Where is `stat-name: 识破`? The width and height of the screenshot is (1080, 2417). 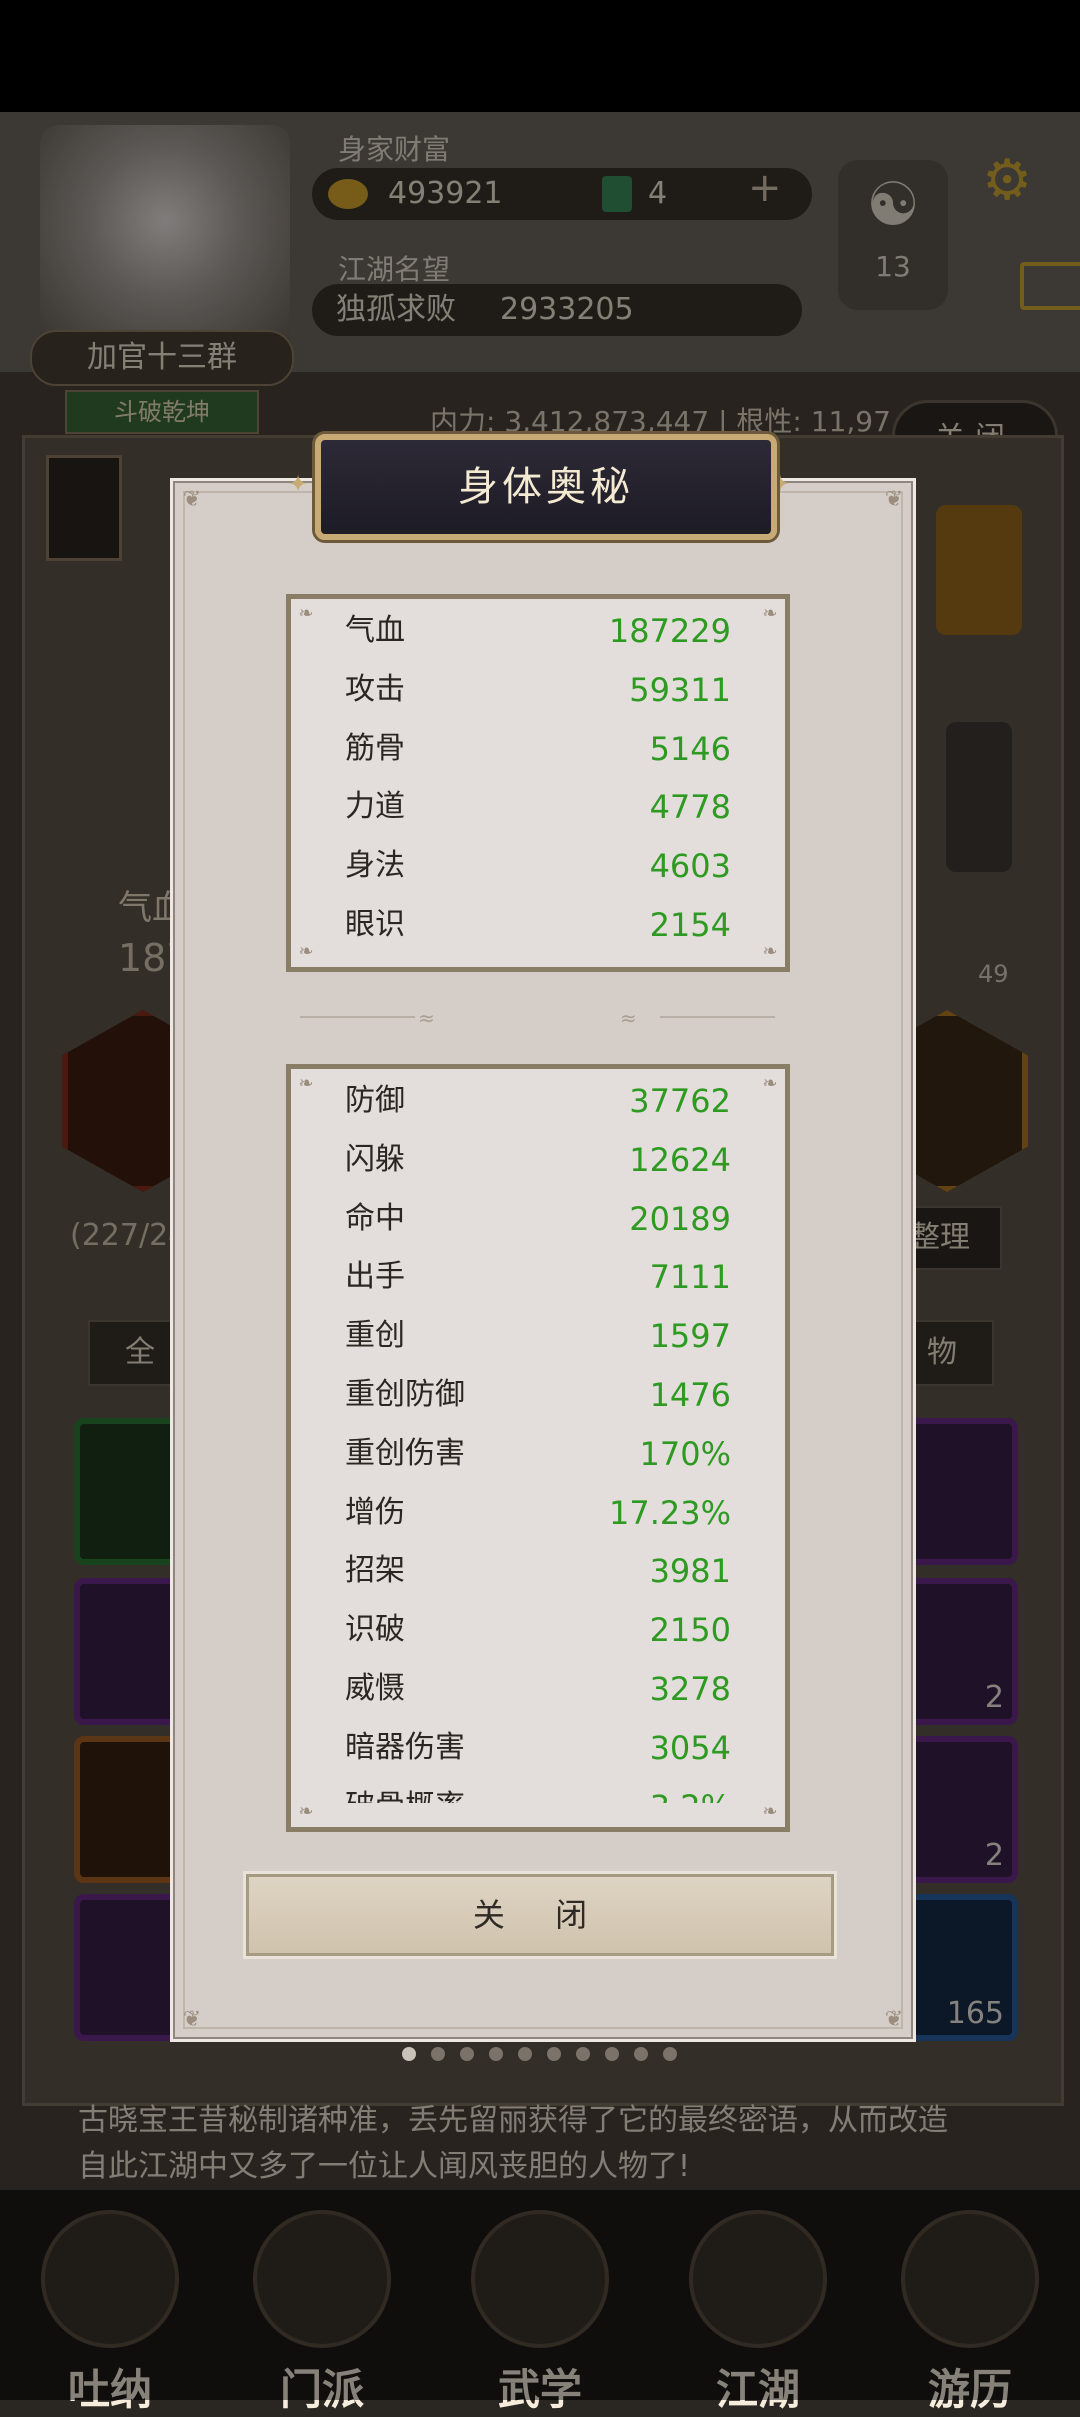
stat-name: 识破 is located at coordinates (375, 1630).